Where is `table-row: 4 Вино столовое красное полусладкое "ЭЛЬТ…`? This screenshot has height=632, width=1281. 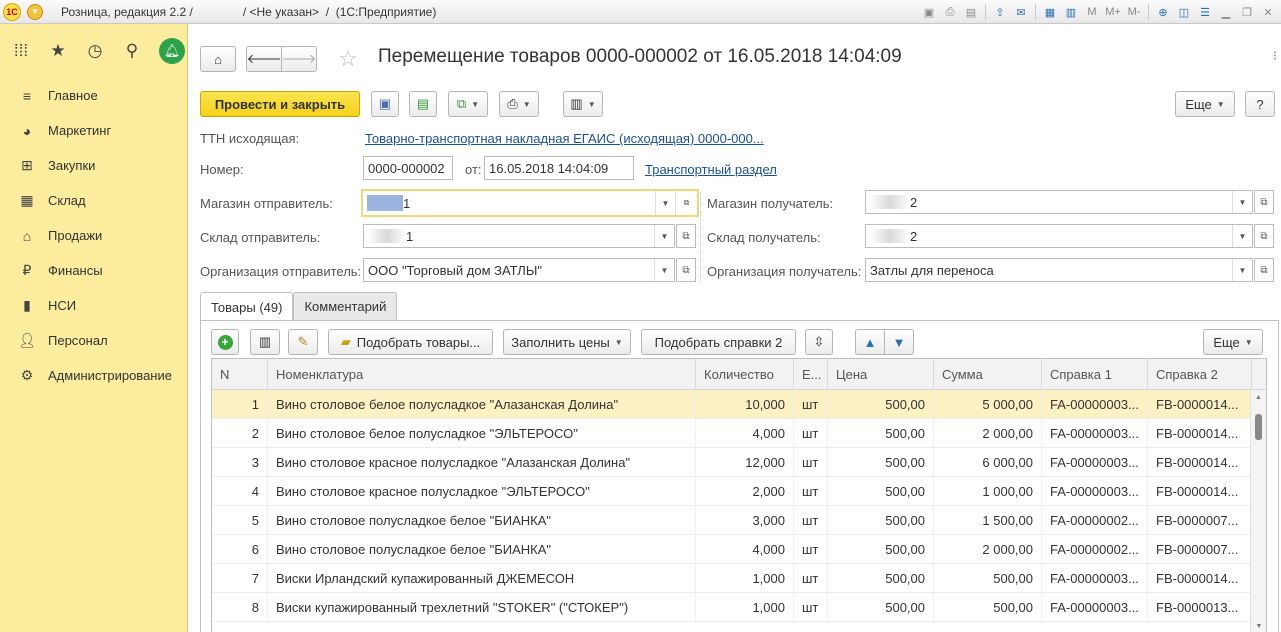
table-row: 4 Вино столовое красное полусладкое "ЭЛЬТ… is located at coordinates (739, 491).